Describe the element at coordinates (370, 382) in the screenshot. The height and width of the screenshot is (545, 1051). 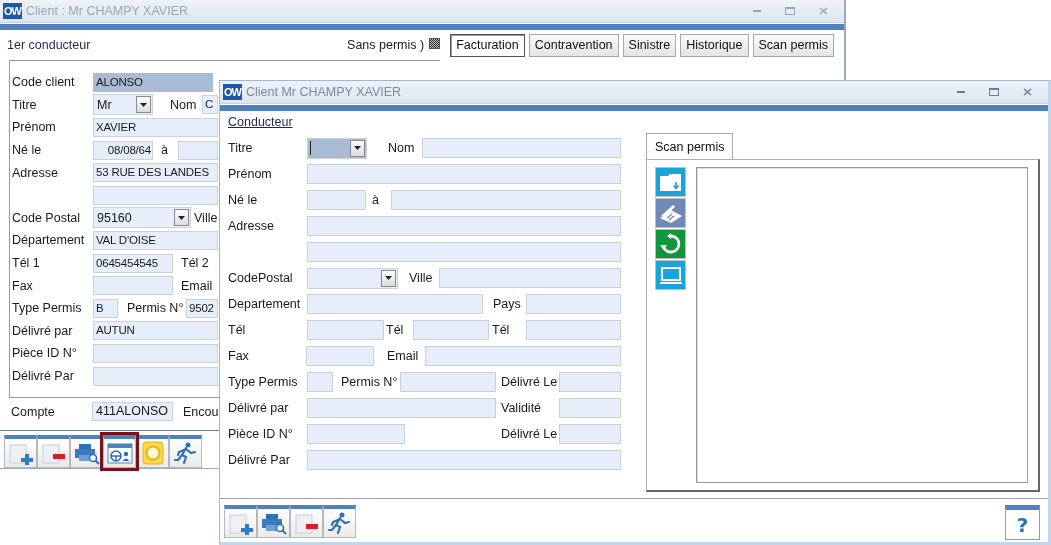
I see `field-label: Permis N°` at that location.